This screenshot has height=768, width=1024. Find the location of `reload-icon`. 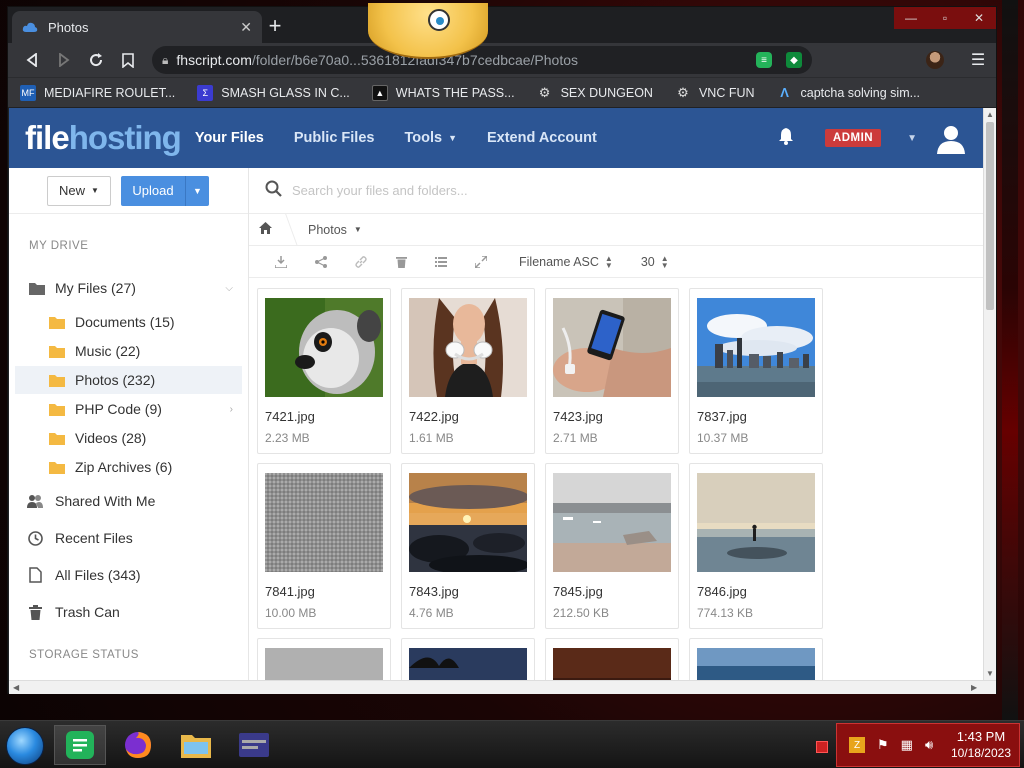

reload-icon is located at coordinates (96, 60).